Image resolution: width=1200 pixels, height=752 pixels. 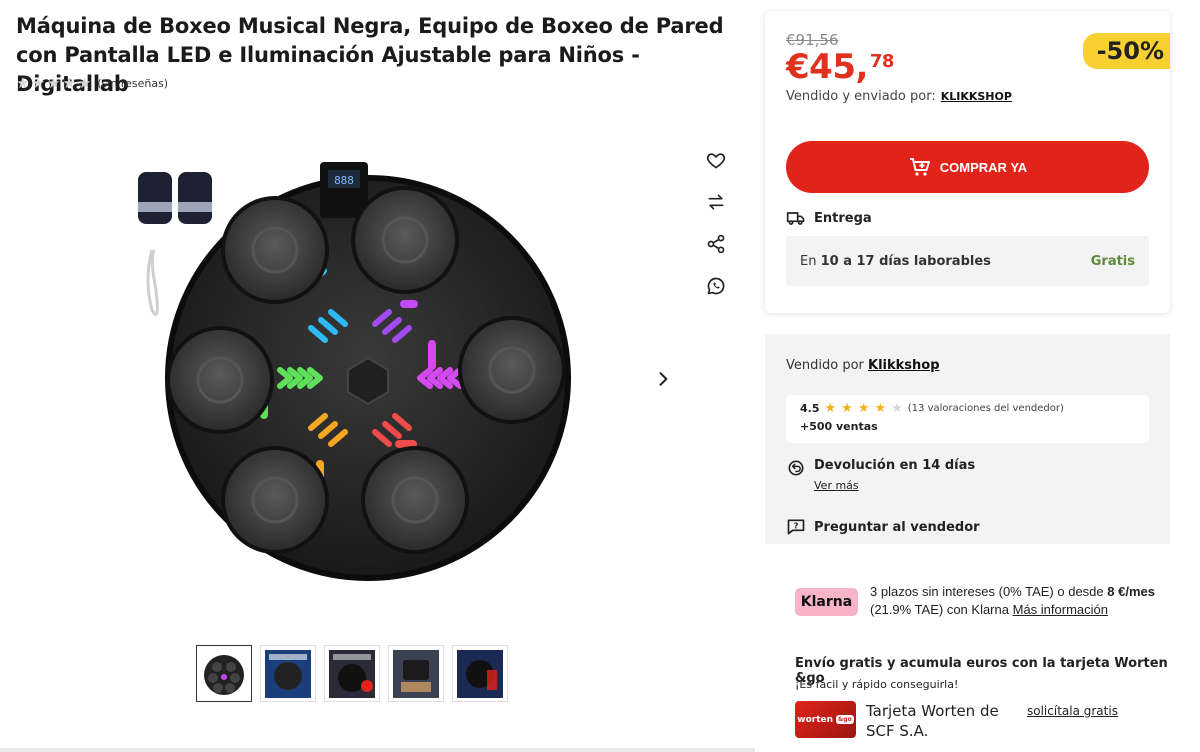 What do you see at coordinates (815, 719) in the screenshot?
I see `worten-card-brand: worten` at bounding box center [815, 719].